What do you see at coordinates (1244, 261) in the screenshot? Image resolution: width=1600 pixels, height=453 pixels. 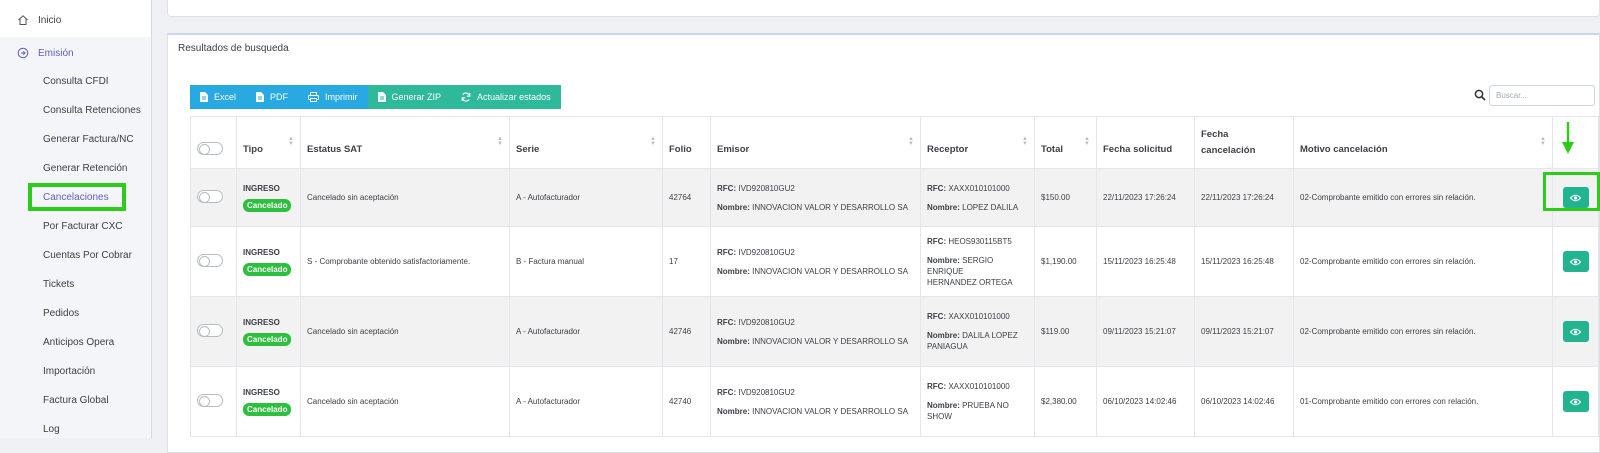 I see `fecha-cancelacion-cell: 15/11/2023 16:25:48` at bounding box center [1244, 261].